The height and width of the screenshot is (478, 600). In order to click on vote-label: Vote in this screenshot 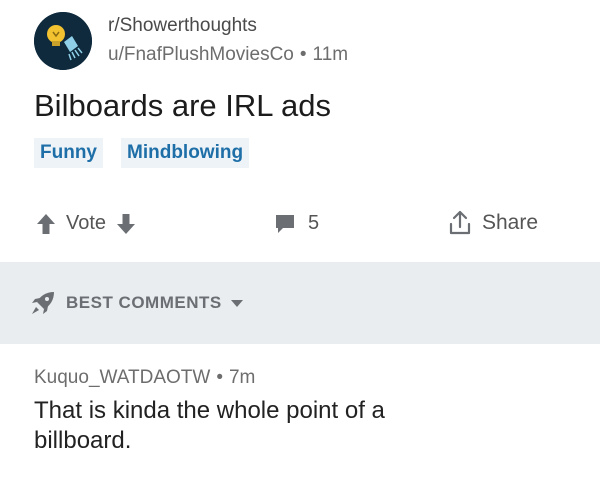, I will do `click(86, 223)`.